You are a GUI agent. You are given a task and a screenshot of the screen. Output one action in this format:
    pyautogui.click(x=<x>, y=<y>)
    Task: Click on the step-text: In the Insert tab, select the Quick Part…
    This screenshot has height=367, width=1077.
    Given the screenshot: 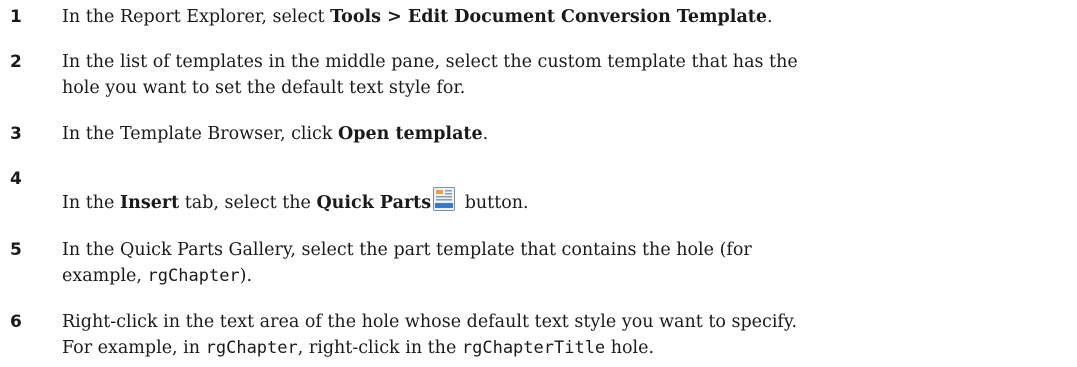 What is the action you would take?
    pyautogui.click(x=562, y=201)
    